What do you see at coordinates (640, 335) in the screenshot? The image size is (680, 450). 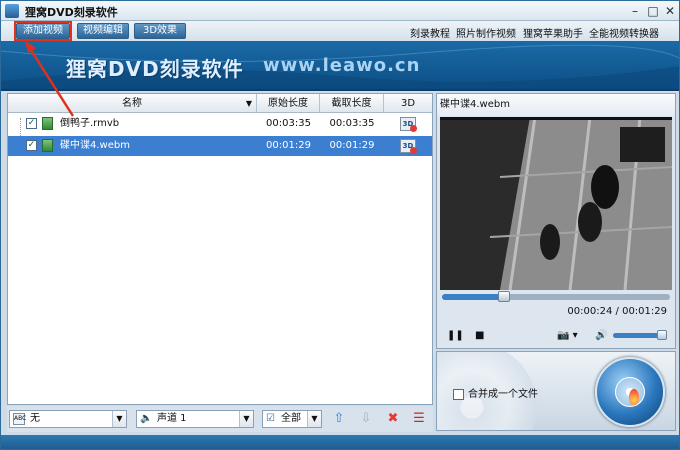 I see `volume-slider` at bounding box center [640, 335].